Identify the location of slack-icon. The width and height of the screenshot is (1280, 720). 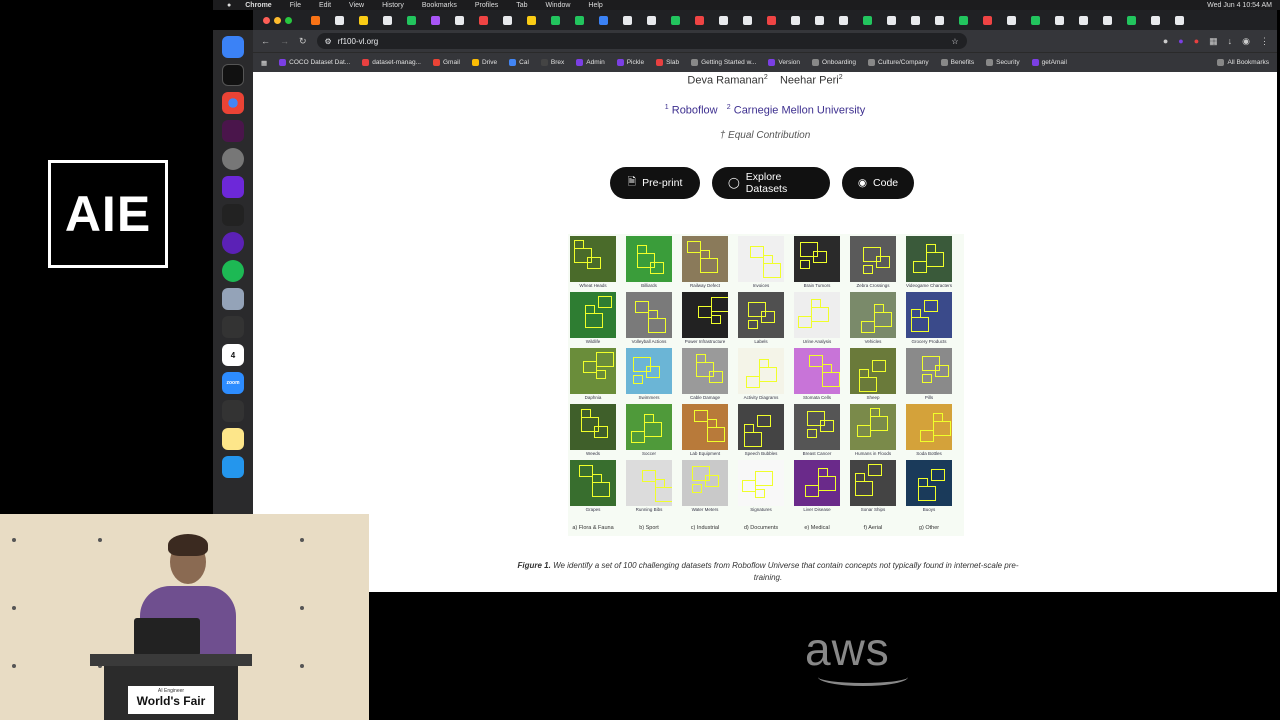
(233, 131).